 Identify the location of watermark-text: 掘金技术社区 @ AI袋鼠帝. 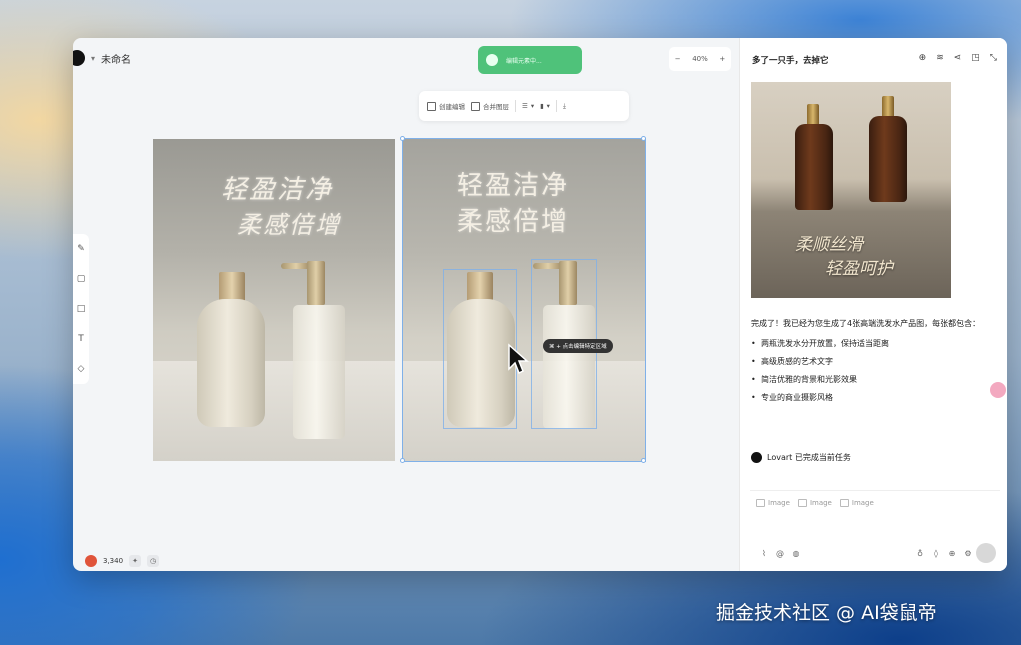
(826, 613).